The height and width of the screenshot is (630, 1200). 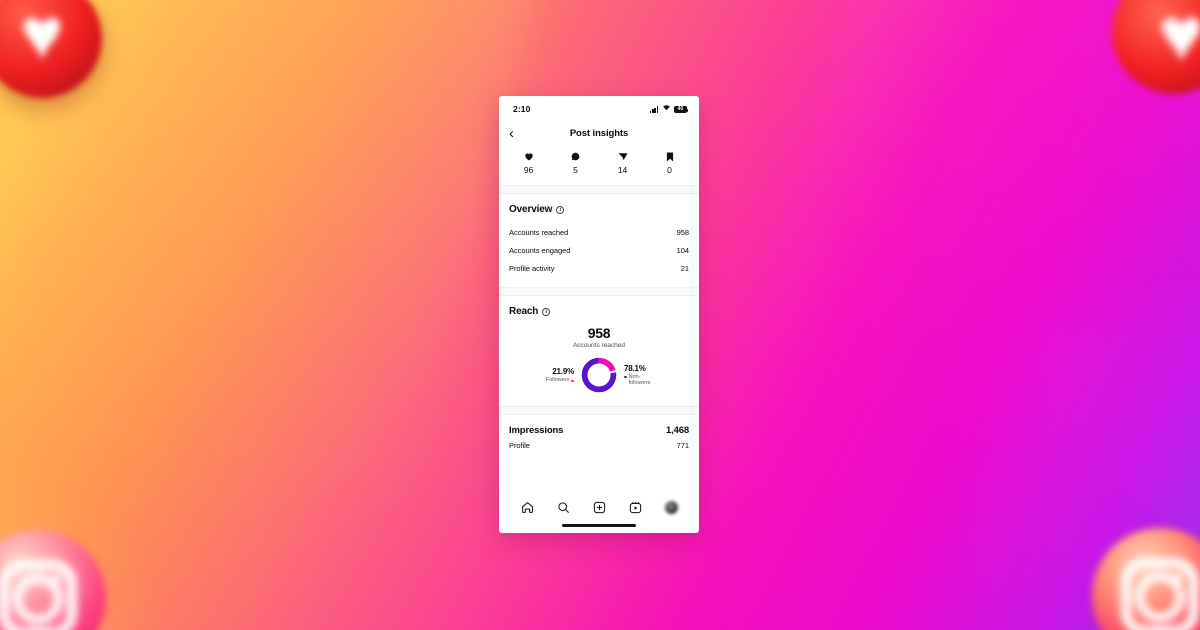 What do you see at coordinates (529, 156) in the screenshot?
I see `heart-icon` at bounding box center [529, 156].